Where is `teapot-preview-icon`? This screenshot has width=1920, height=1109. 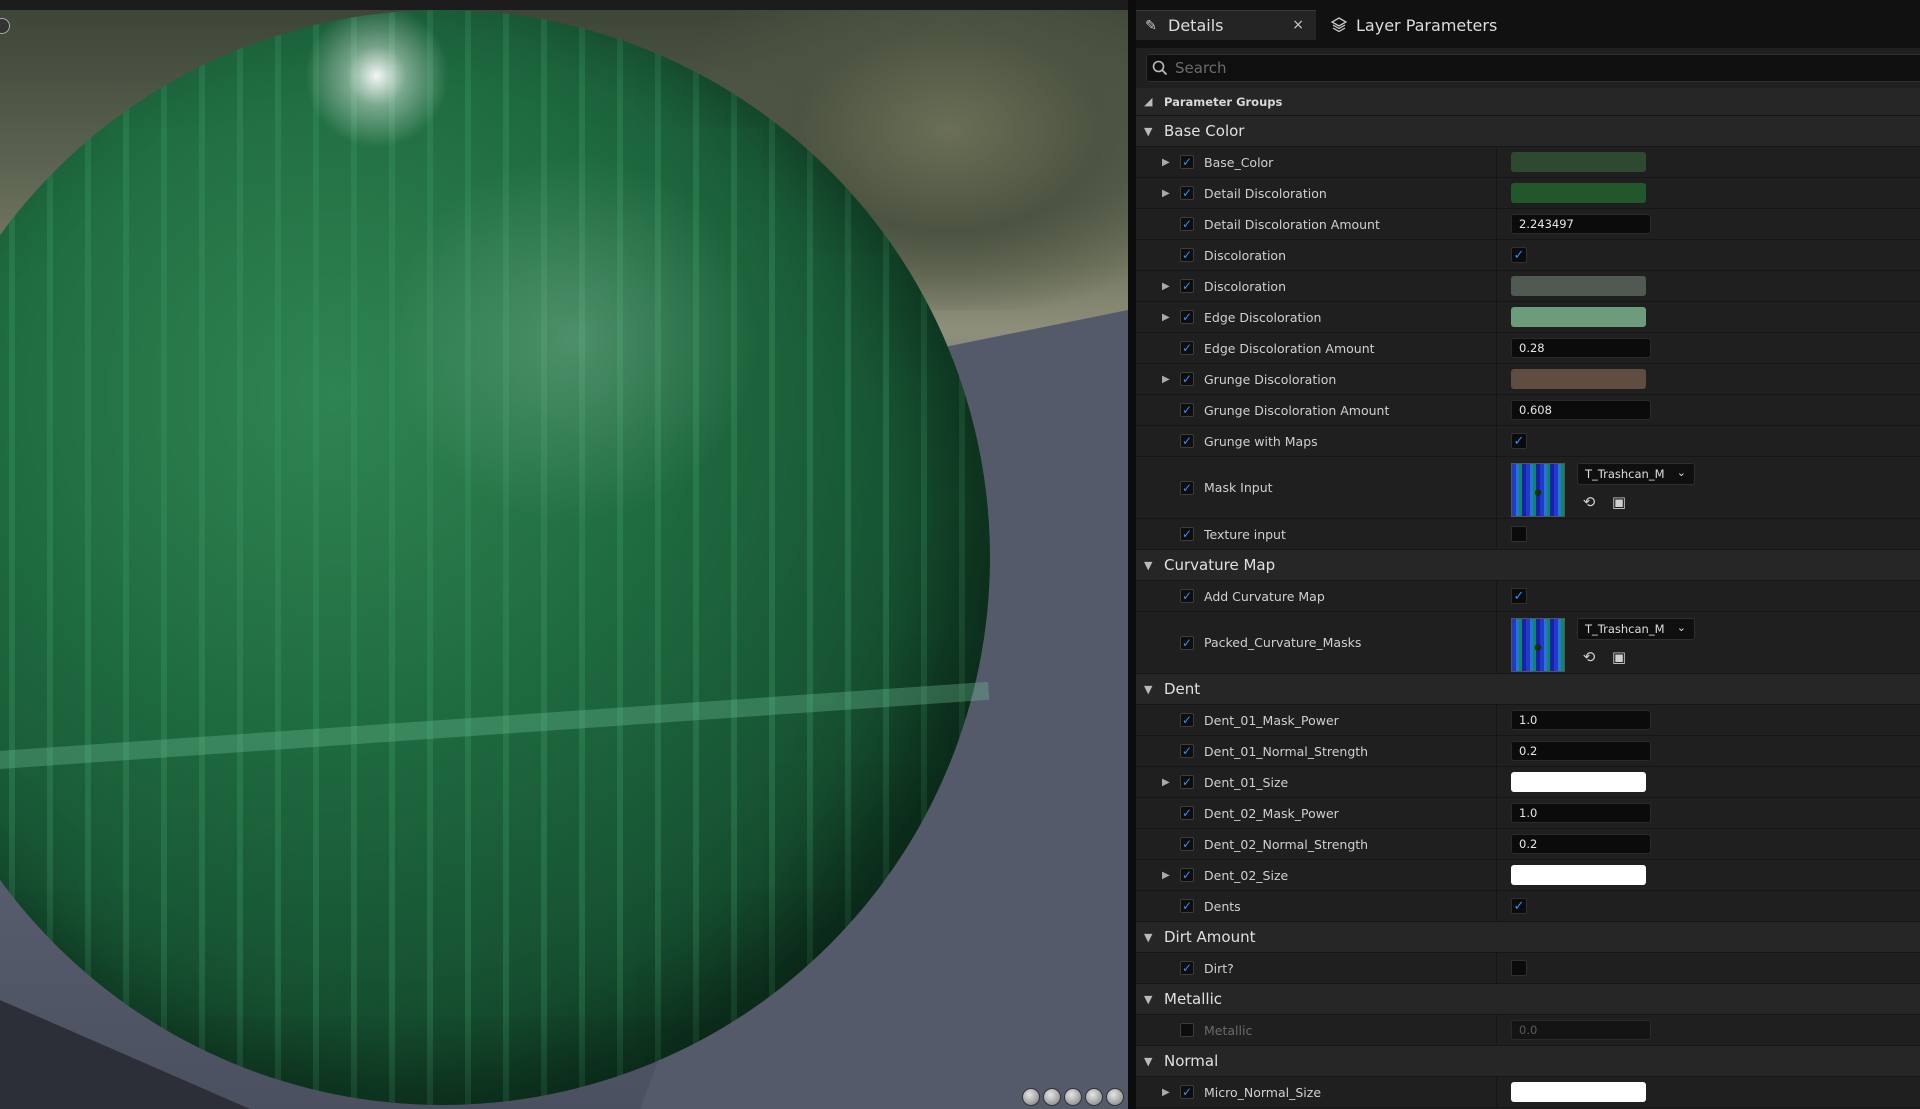 teapot-preview-icon is located at coordinates (1115, 1097).